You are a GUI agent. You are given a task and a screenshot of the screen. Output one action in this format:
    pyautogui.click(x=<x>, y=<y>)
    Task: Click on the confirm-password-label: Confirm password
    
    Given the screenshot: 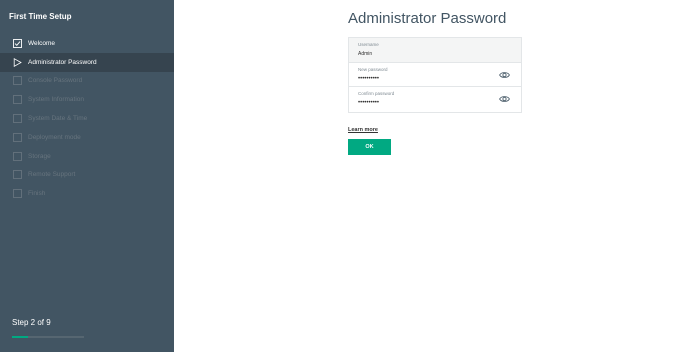 What is the action you would take?
    pyautogui.click(x=376, y=93)
    